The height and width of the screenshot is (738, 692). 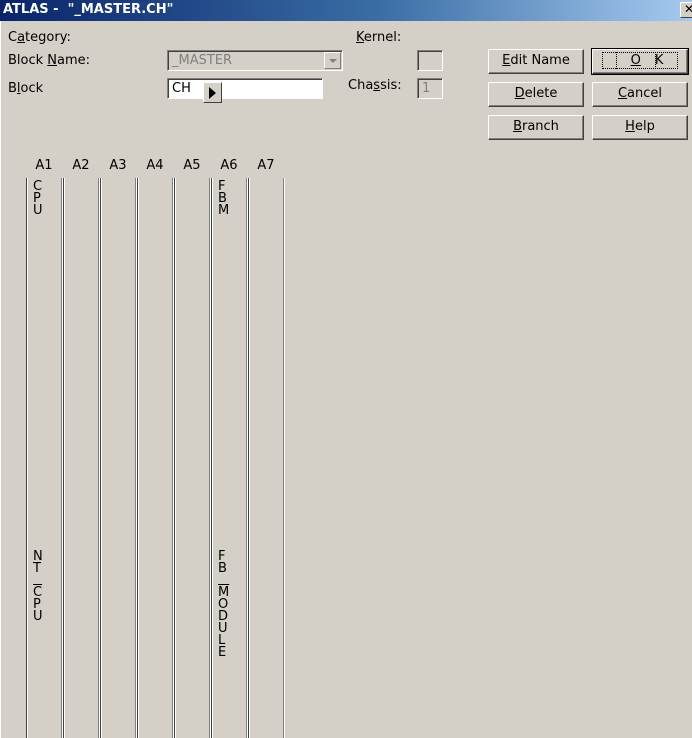 What do you see at coordinates (88, 9) in the screenshot?
I see `window-title: ATLAS - "_MASTER.CH"` at bounding box center [88, 9].